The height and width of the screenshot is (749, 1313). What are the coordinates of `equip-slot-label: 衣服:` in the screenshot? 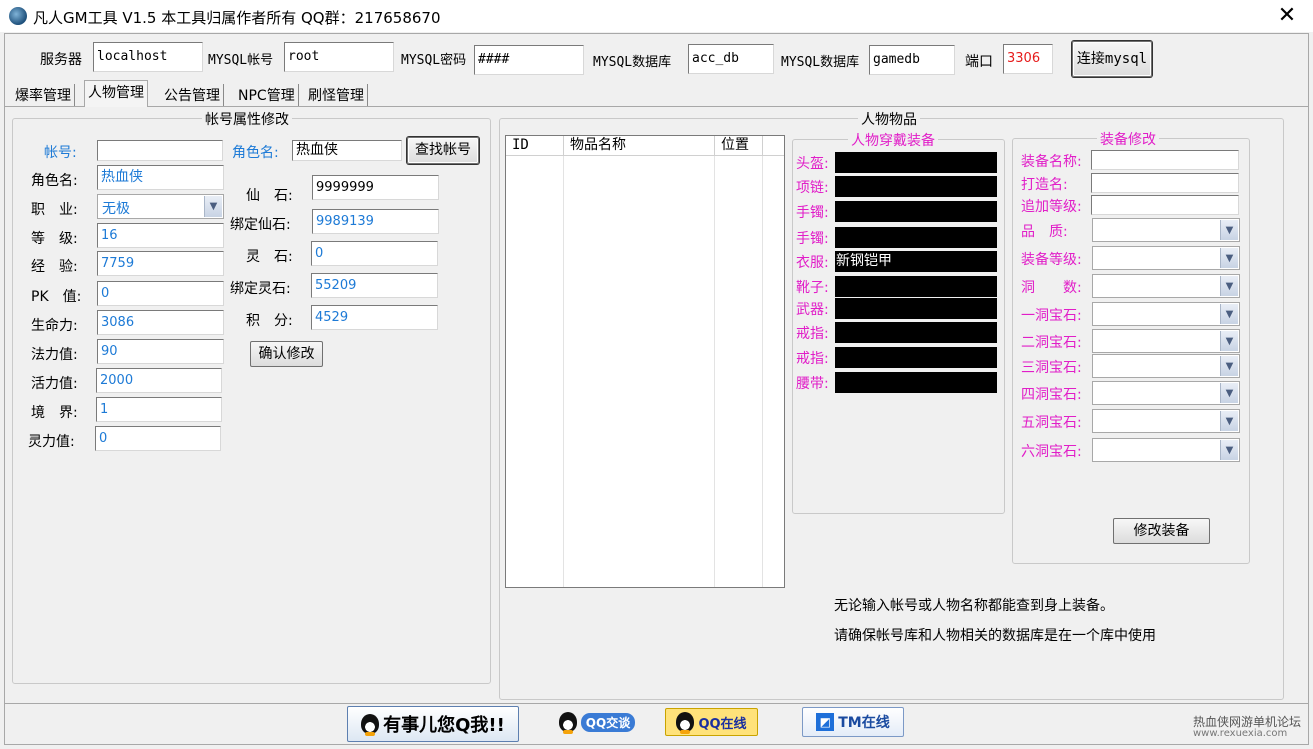 It's located at (812, 263).